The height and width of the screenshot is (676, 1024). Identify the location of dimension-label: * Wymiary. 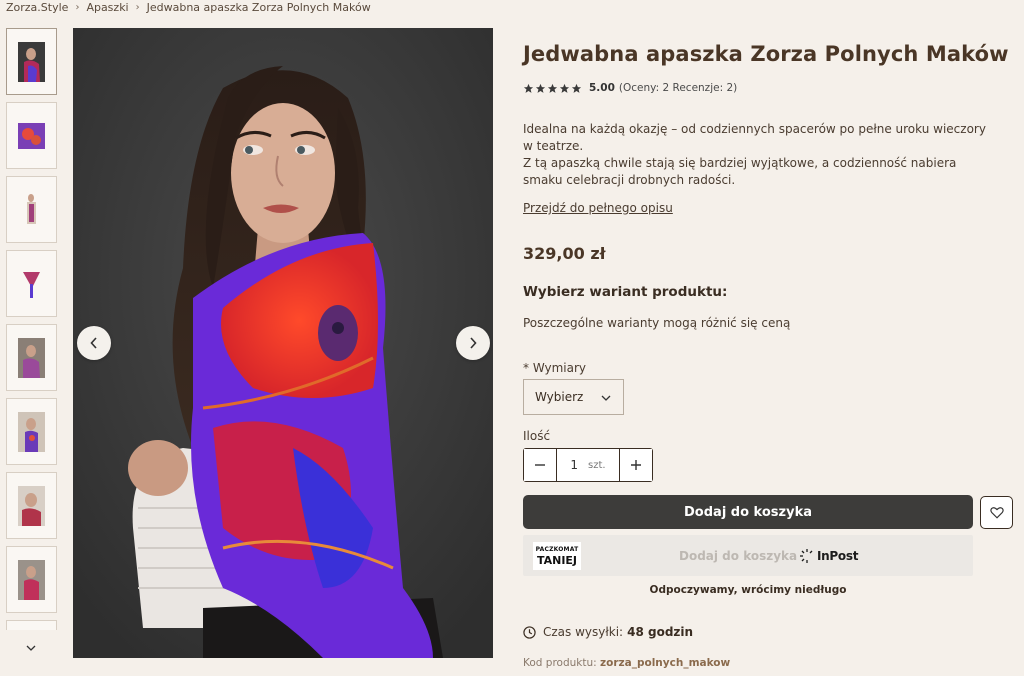
(554, 368).